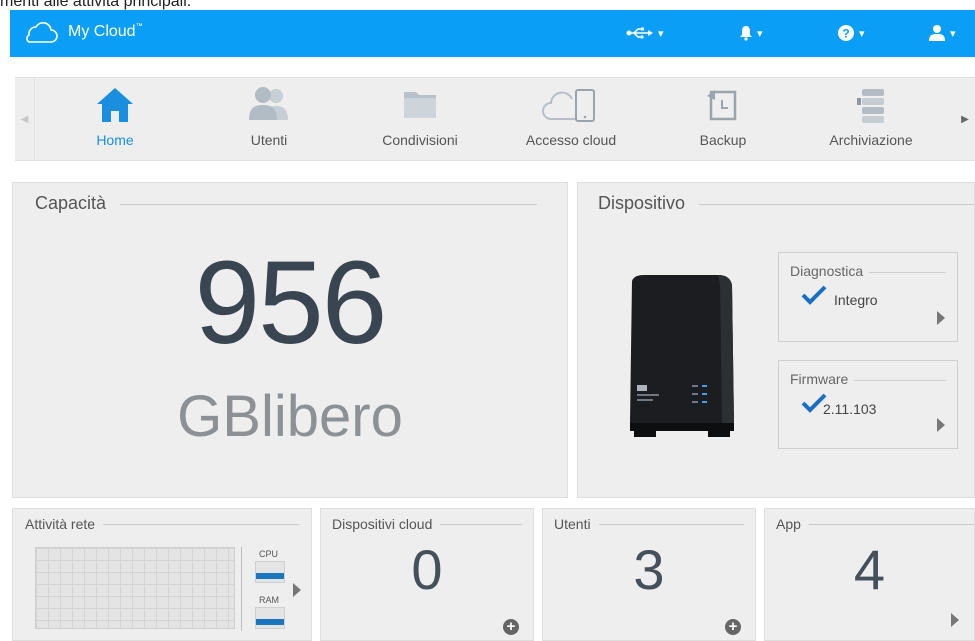  I want to click on user-icon, so click(937, 33).